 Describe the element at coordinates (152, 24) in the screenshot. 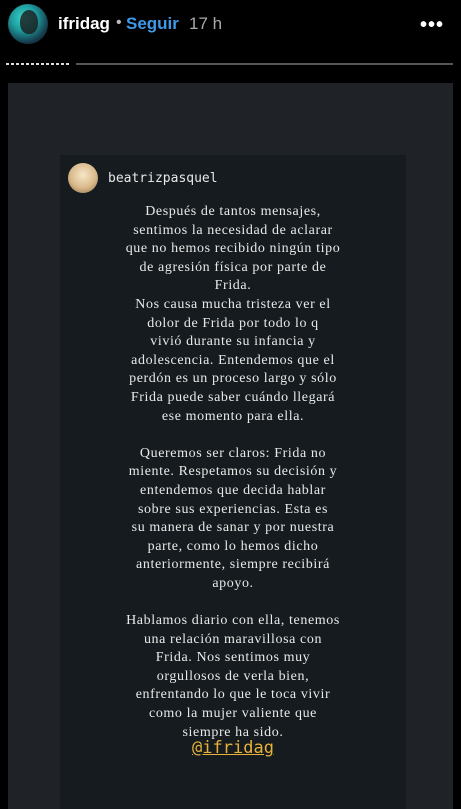

I see `follow-button: Seguir` at that location.